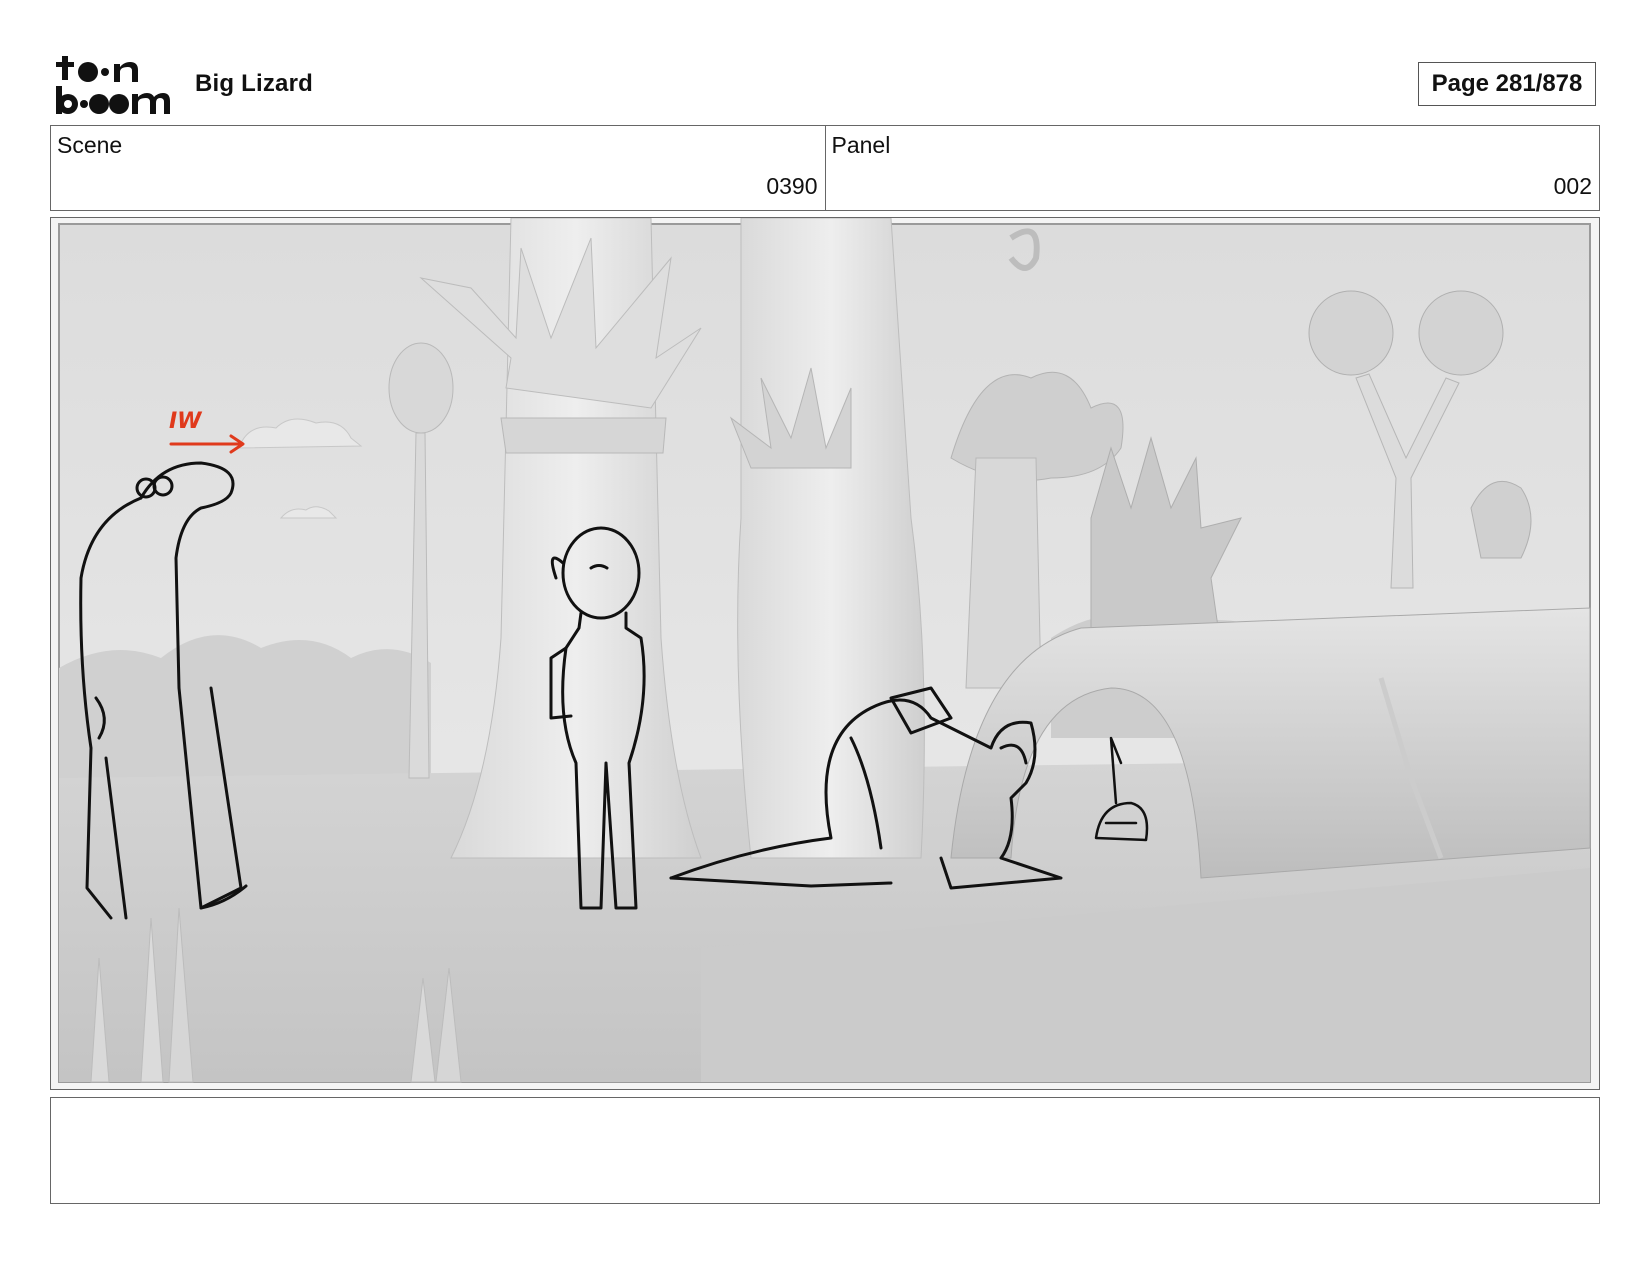  Describe the element at coordinates (438, 168) in the screenshot. I see `scene-cell: Scene 0390` at that location.